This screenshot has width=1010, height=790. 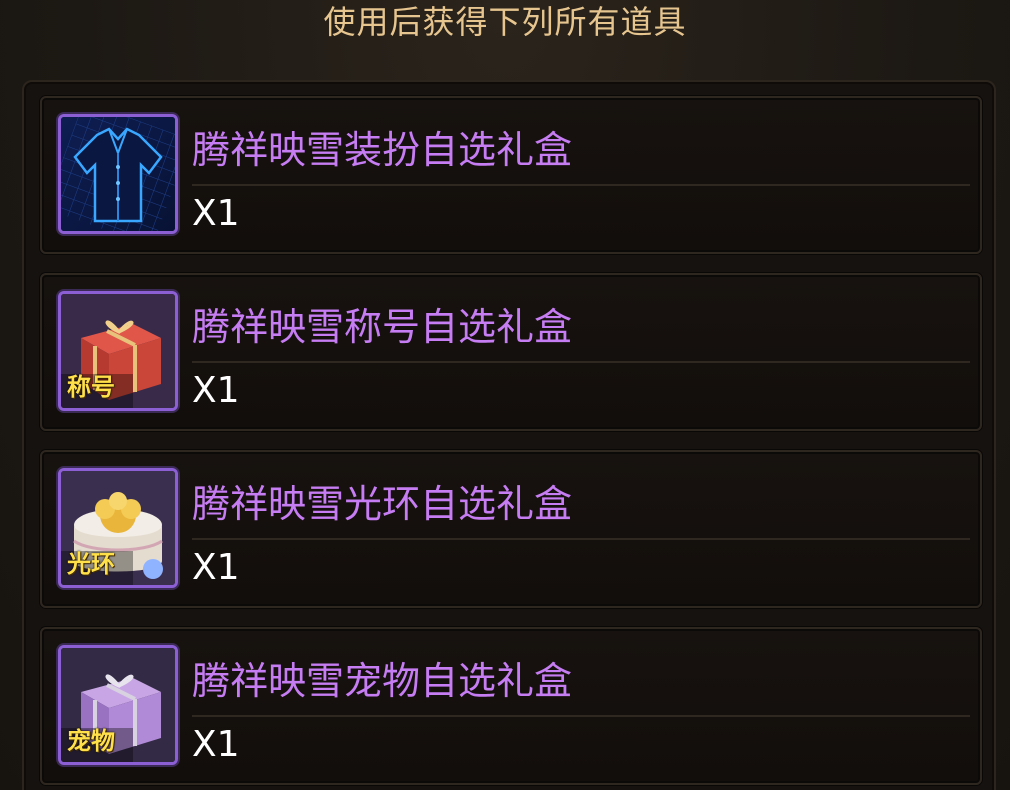 What do you see at coordinates (505, 22) in the screenshot?
I see `dialog-title: 使用后获得下列所有道具` at bounding box center [505, 22].